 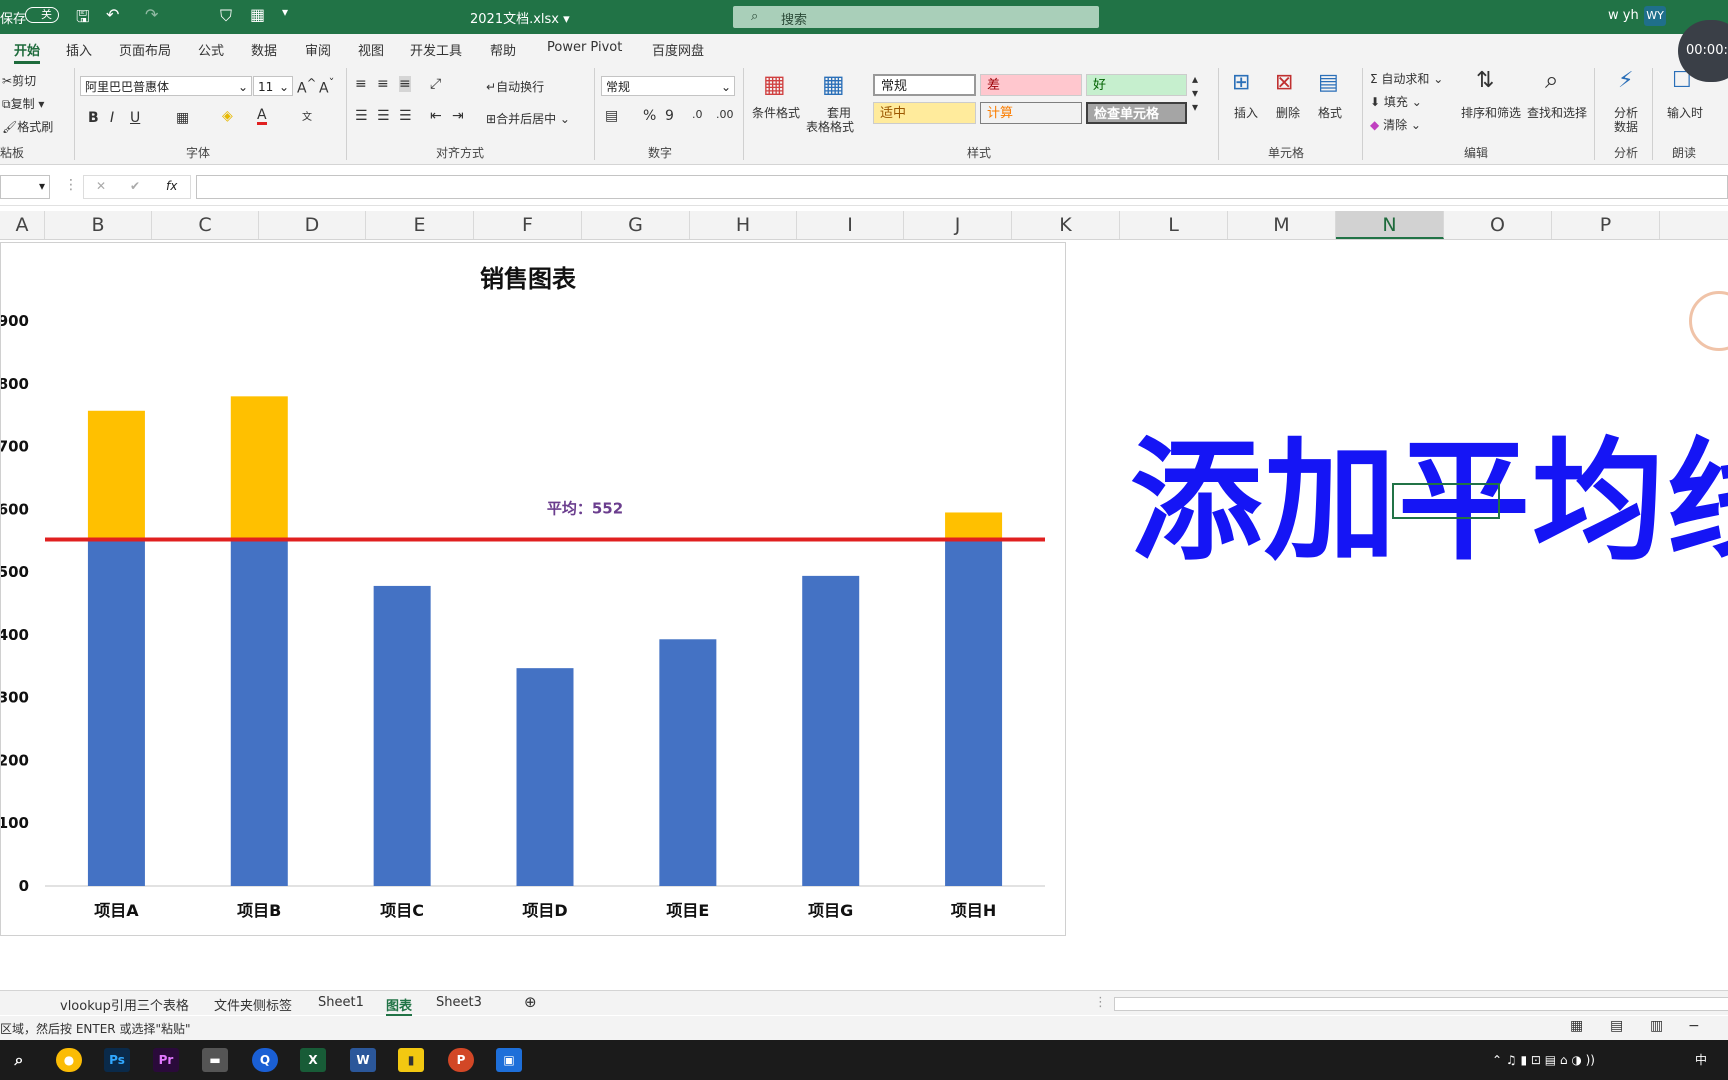 What do you see at coordinates (420, 225) in the screenshot?
I see `column-header-e: E` at bounding box center [420, 225].